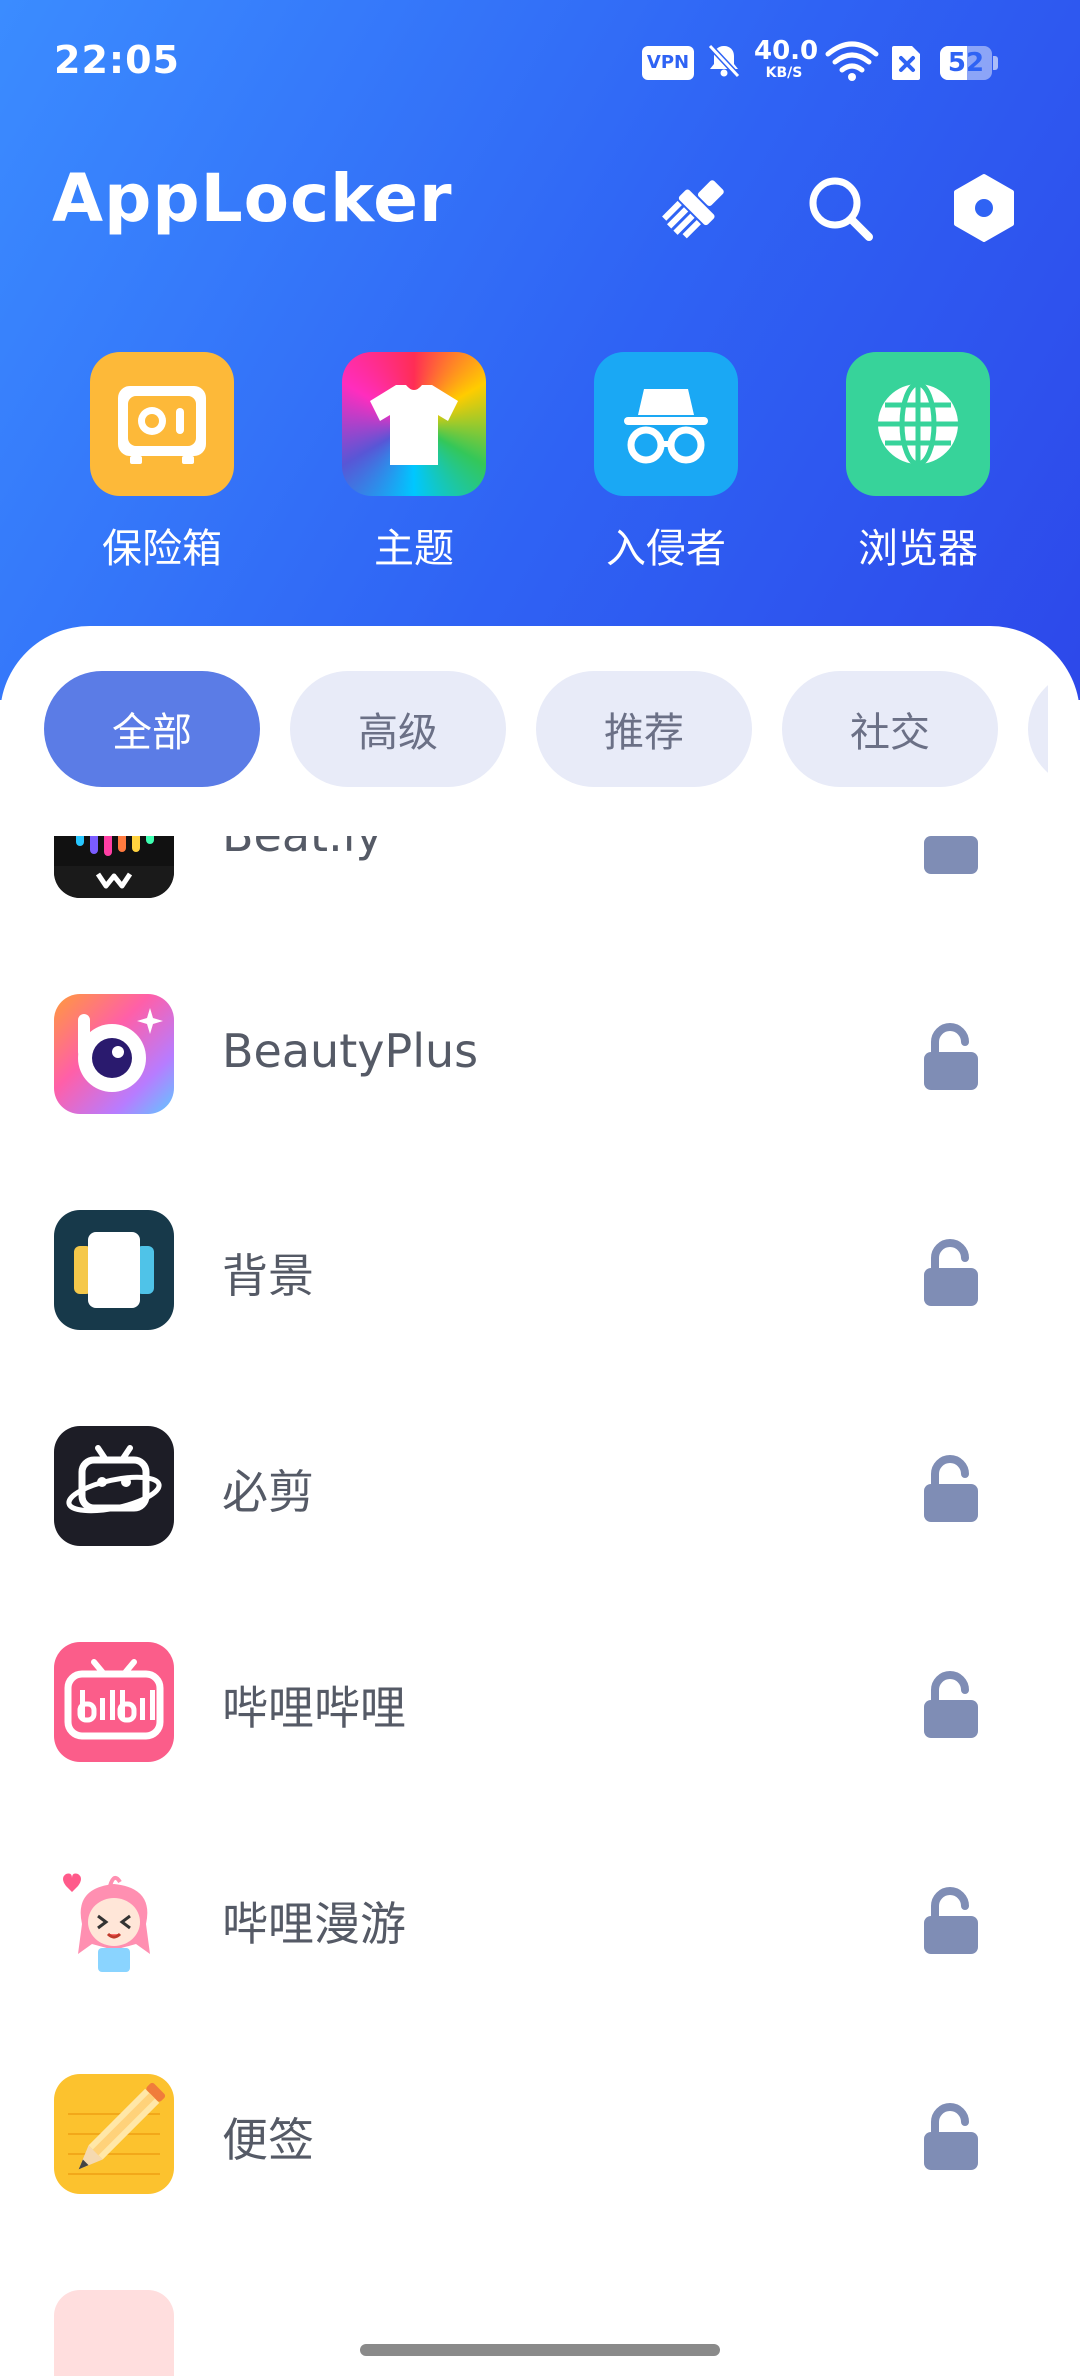  Describe the element at coordinates (786, 51) in the screenshot. I see `network-speed-value: 40.0` at that location.